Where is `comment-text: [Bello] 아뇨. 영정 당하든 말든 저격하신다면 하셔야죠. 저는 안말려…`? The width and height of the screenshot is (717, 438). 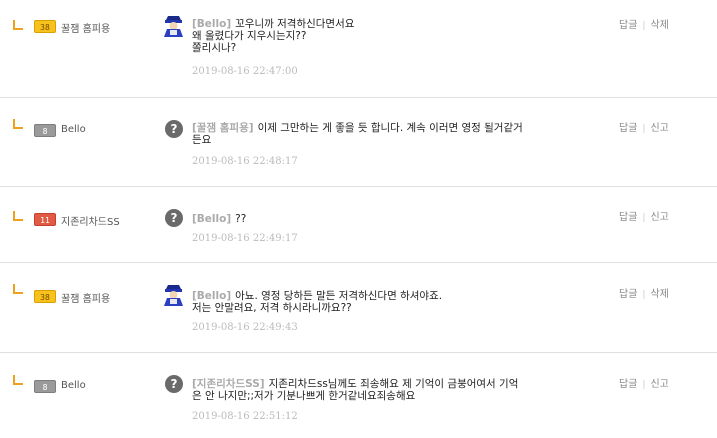 comment-text: [Bello] 아뇨. 영정 당하든 말든 저격하신다면 하셔야죠. 저는 안말려… is located at coordinates (397, 302).